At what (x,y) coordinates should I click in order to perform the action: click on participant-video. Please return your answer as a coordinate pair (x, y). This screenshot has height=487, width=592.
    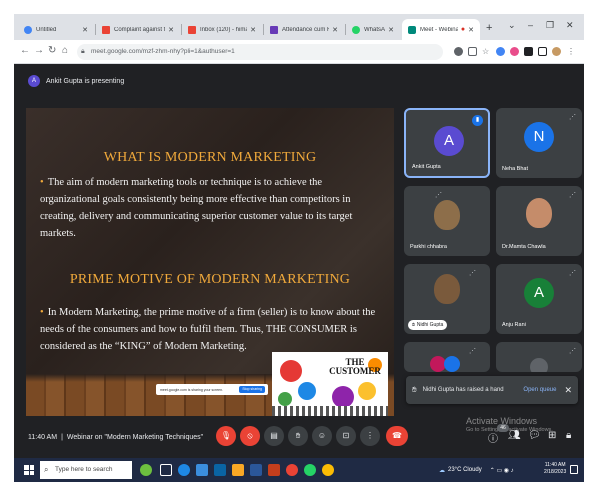
    Looking at the image, I should click on (447, 289).